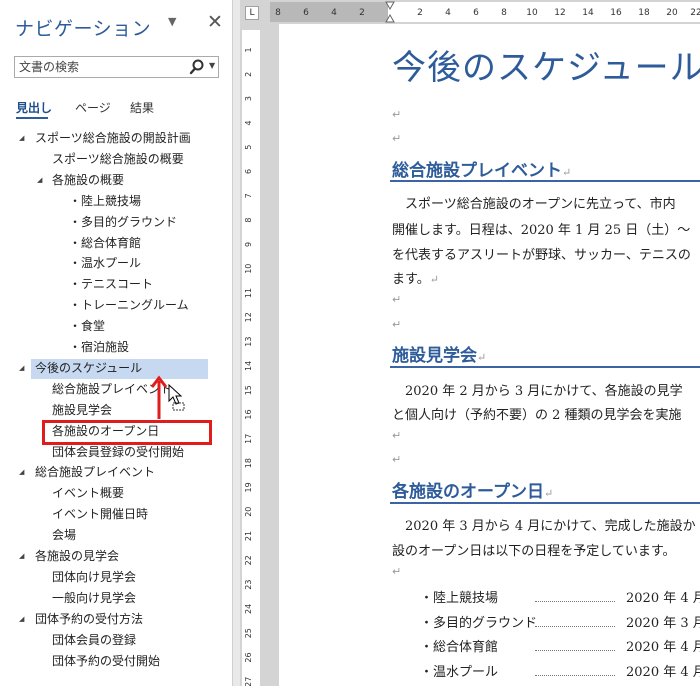 The height and width of the screenshot is (686, 700). I want to click on body-text-line: と個人向け（予約不要）の 2 種類の見学会を実施, so click(537, 415).